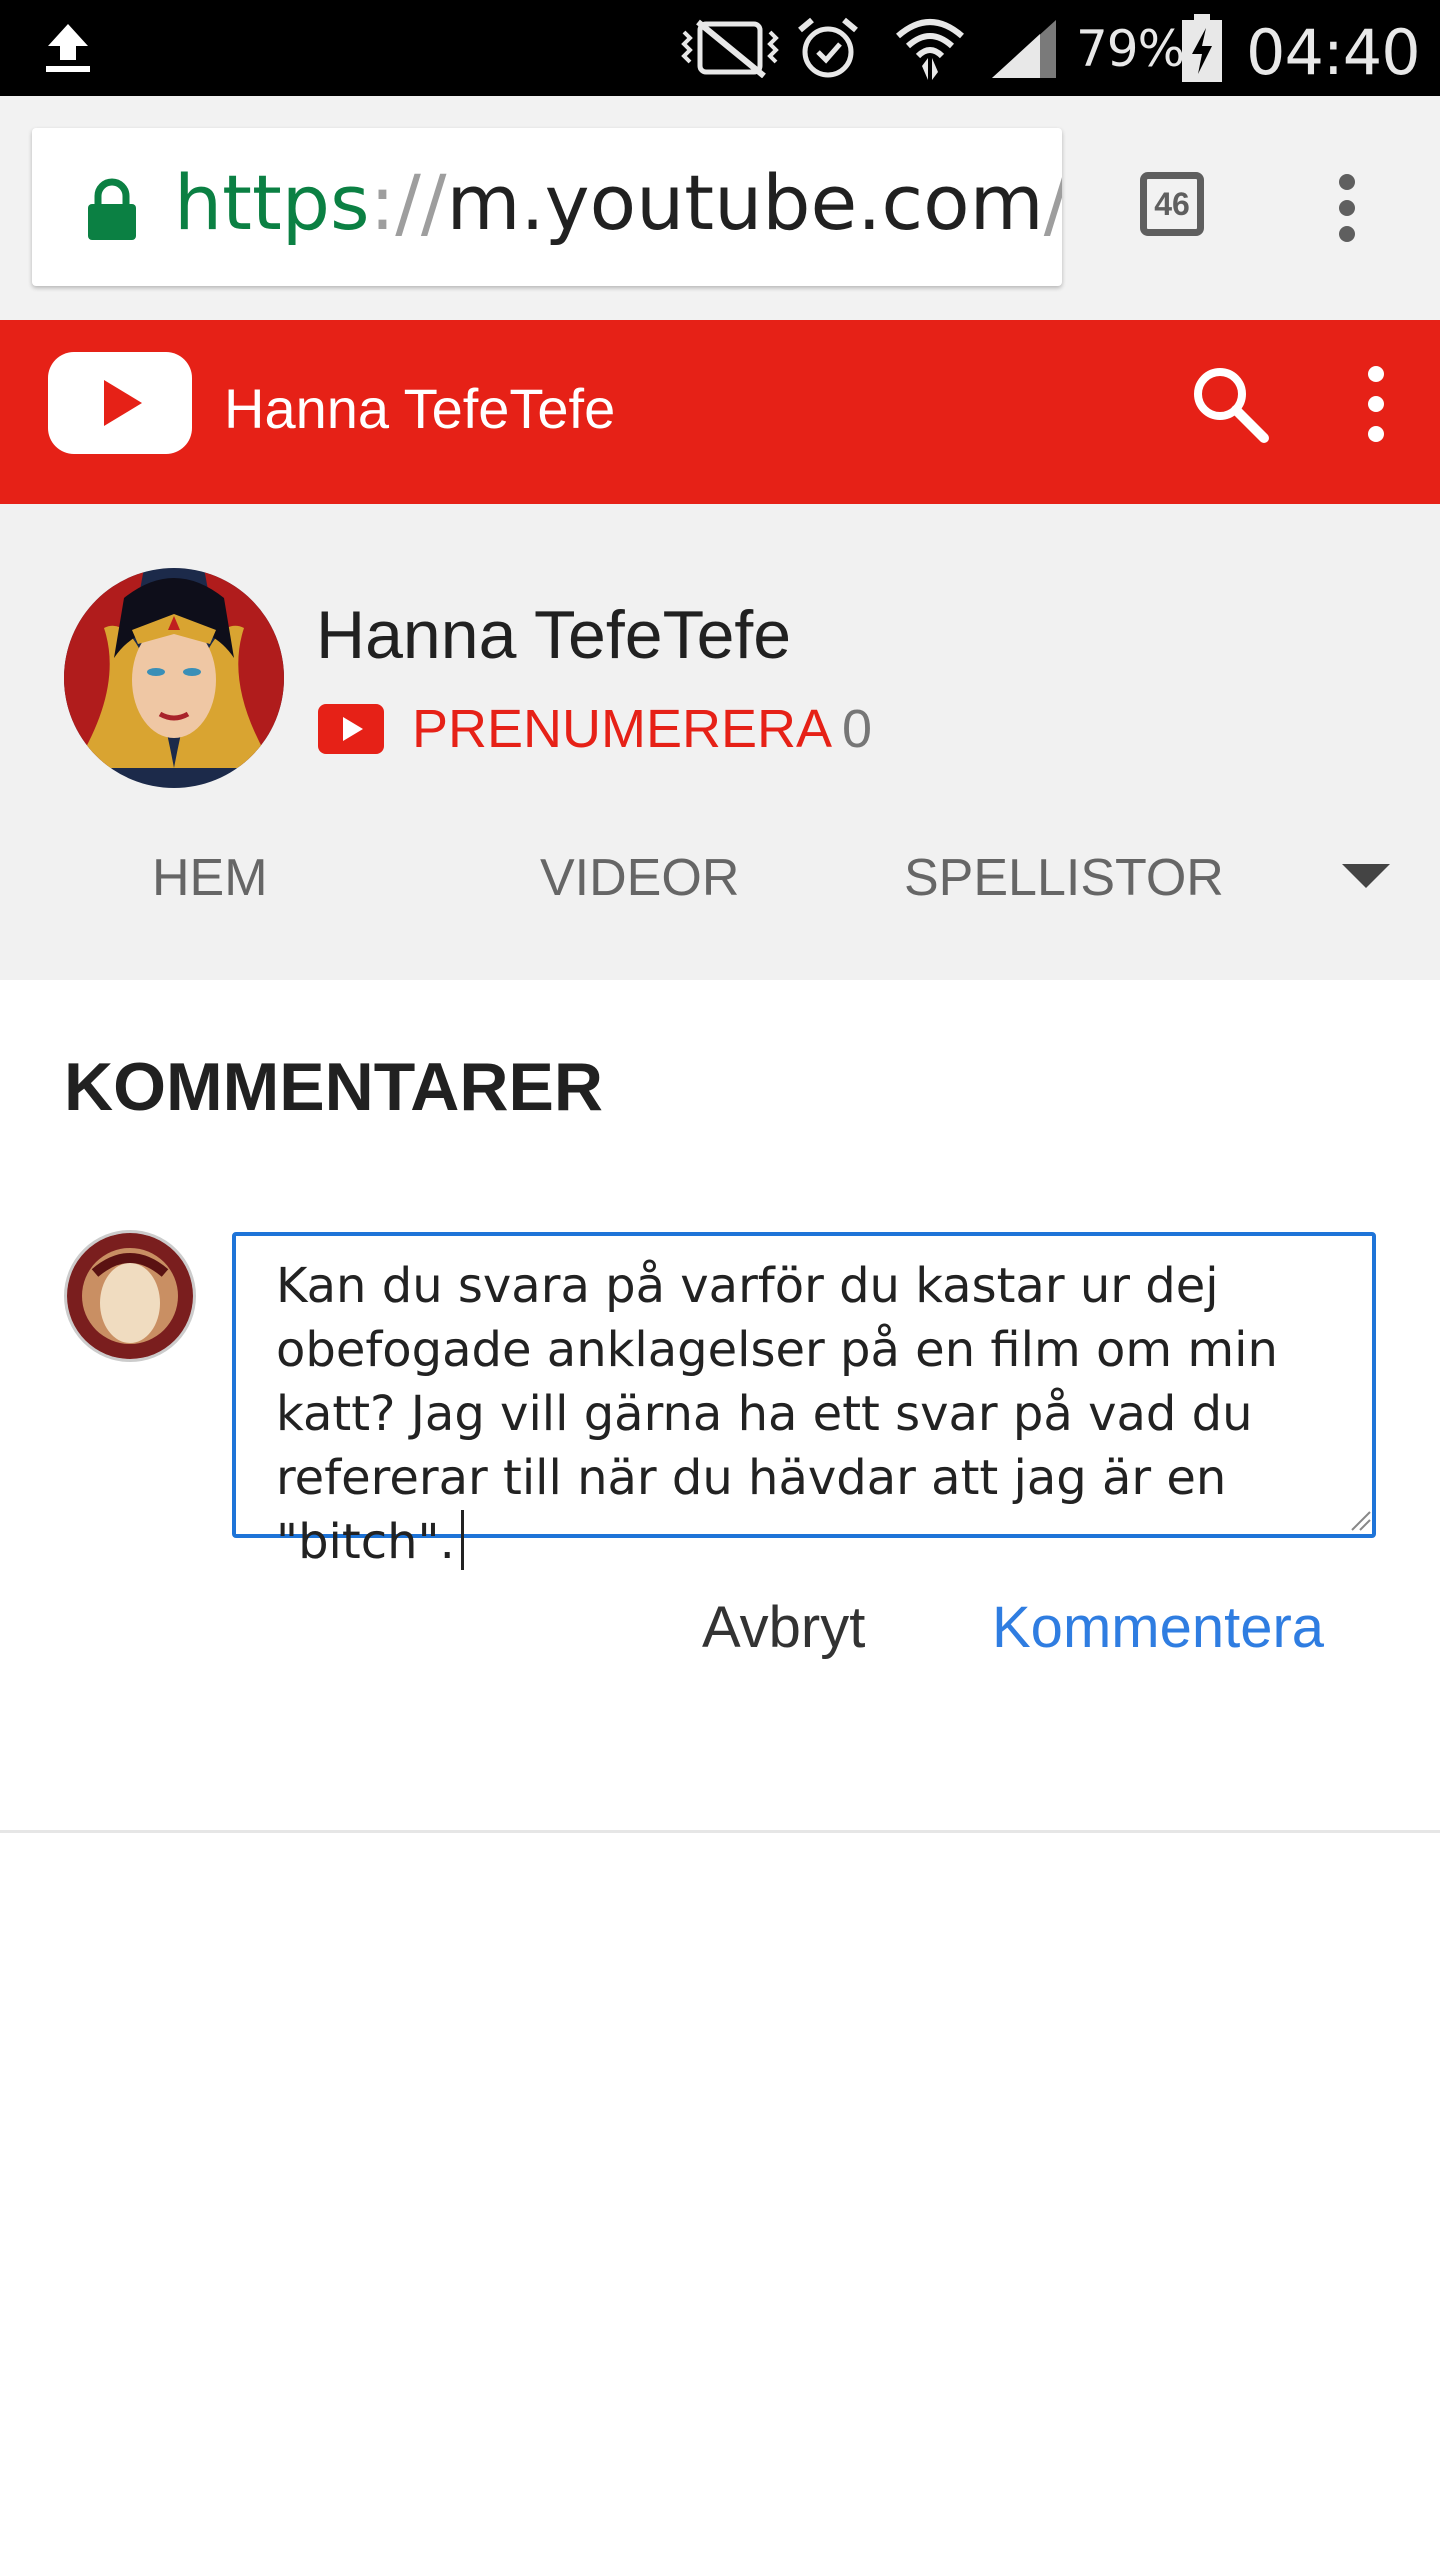  Describe the element at coordinates (639, 878) in the screenshot. I see `tab-videos: VIDEOR` at that location.